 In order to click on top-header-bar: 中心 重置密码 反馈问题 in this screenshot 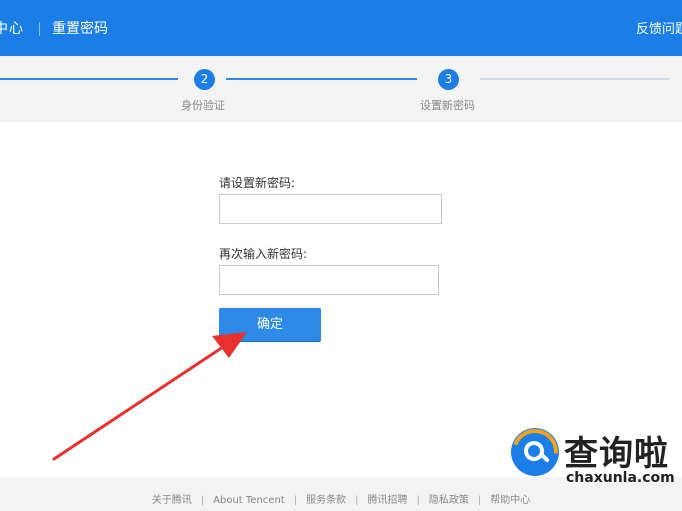, I will do `click(341, 28)`.